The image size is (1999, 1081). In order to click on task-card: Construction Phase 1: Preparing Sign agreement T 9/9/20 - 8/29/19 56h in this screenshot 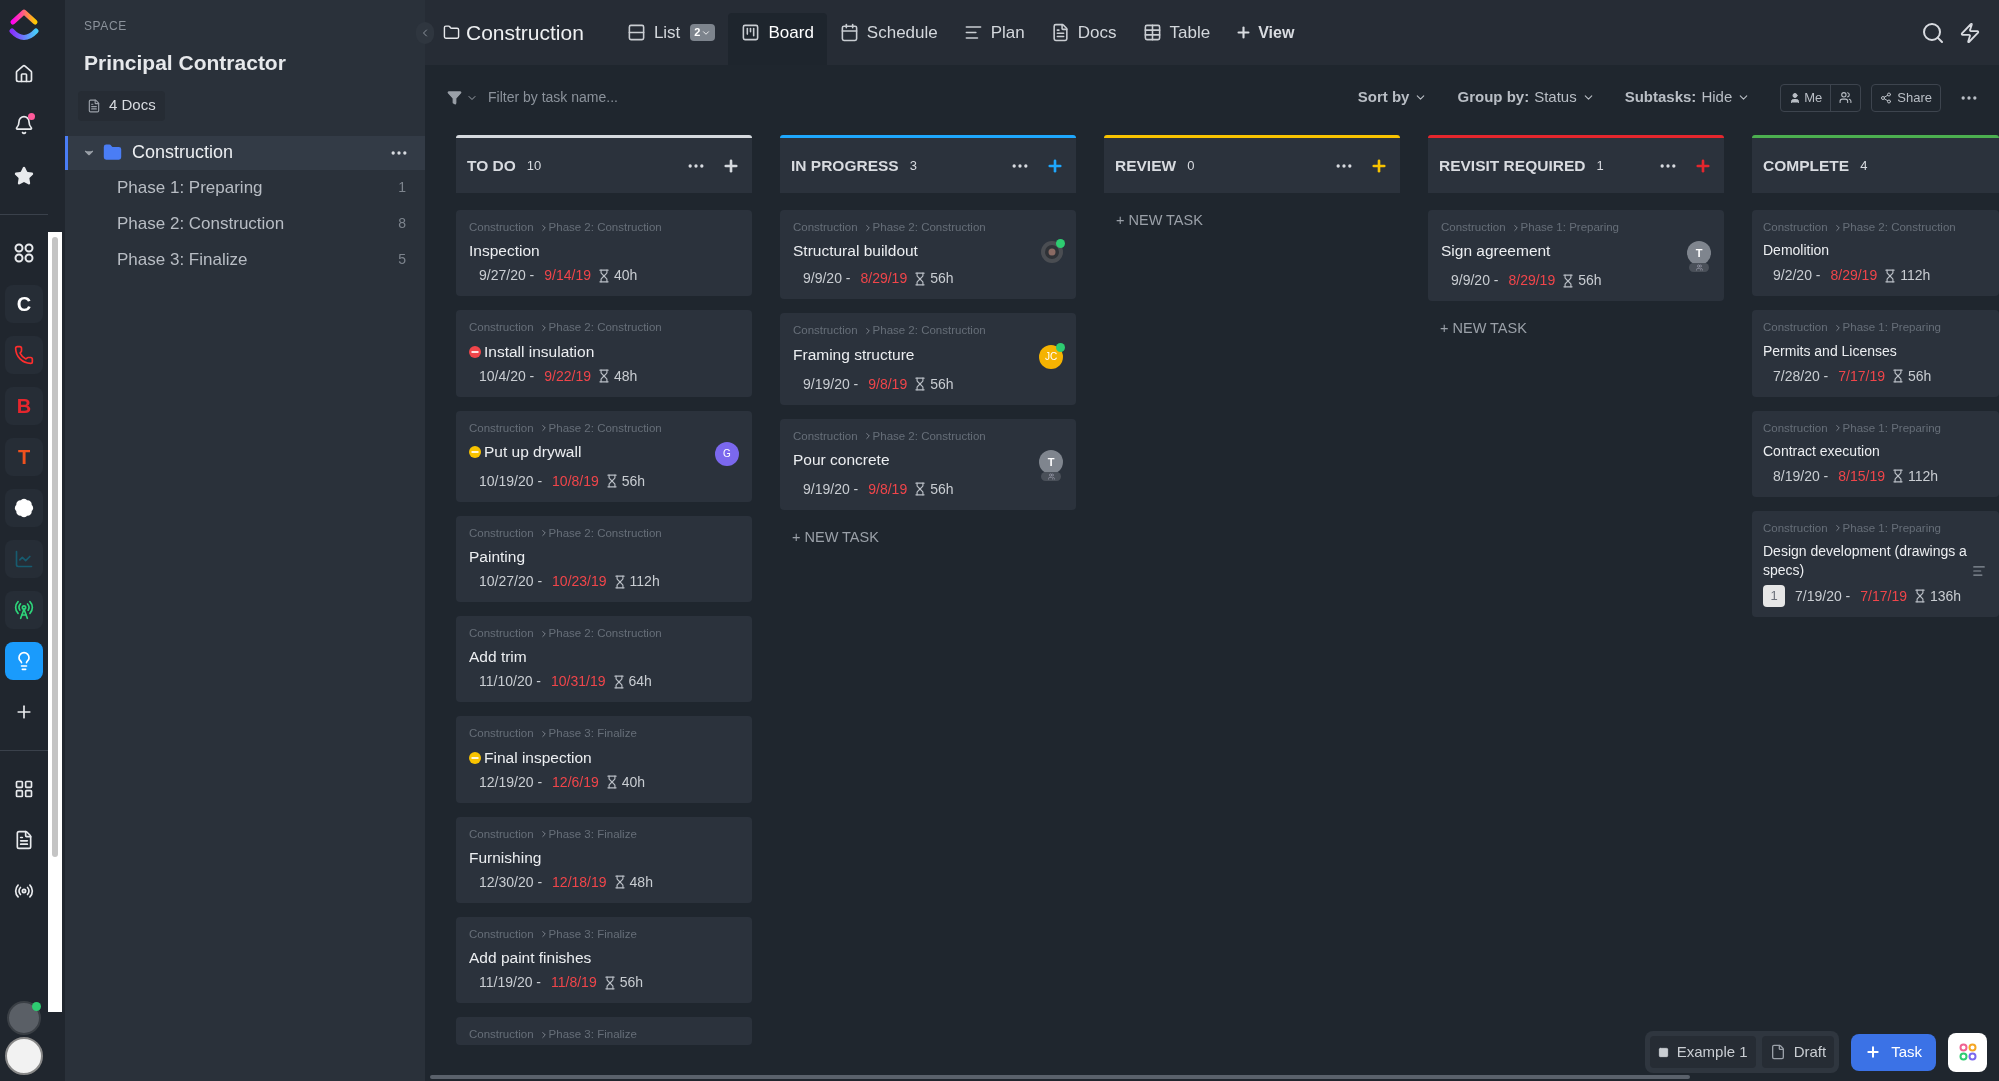, I will do `click(1576, 256)`.